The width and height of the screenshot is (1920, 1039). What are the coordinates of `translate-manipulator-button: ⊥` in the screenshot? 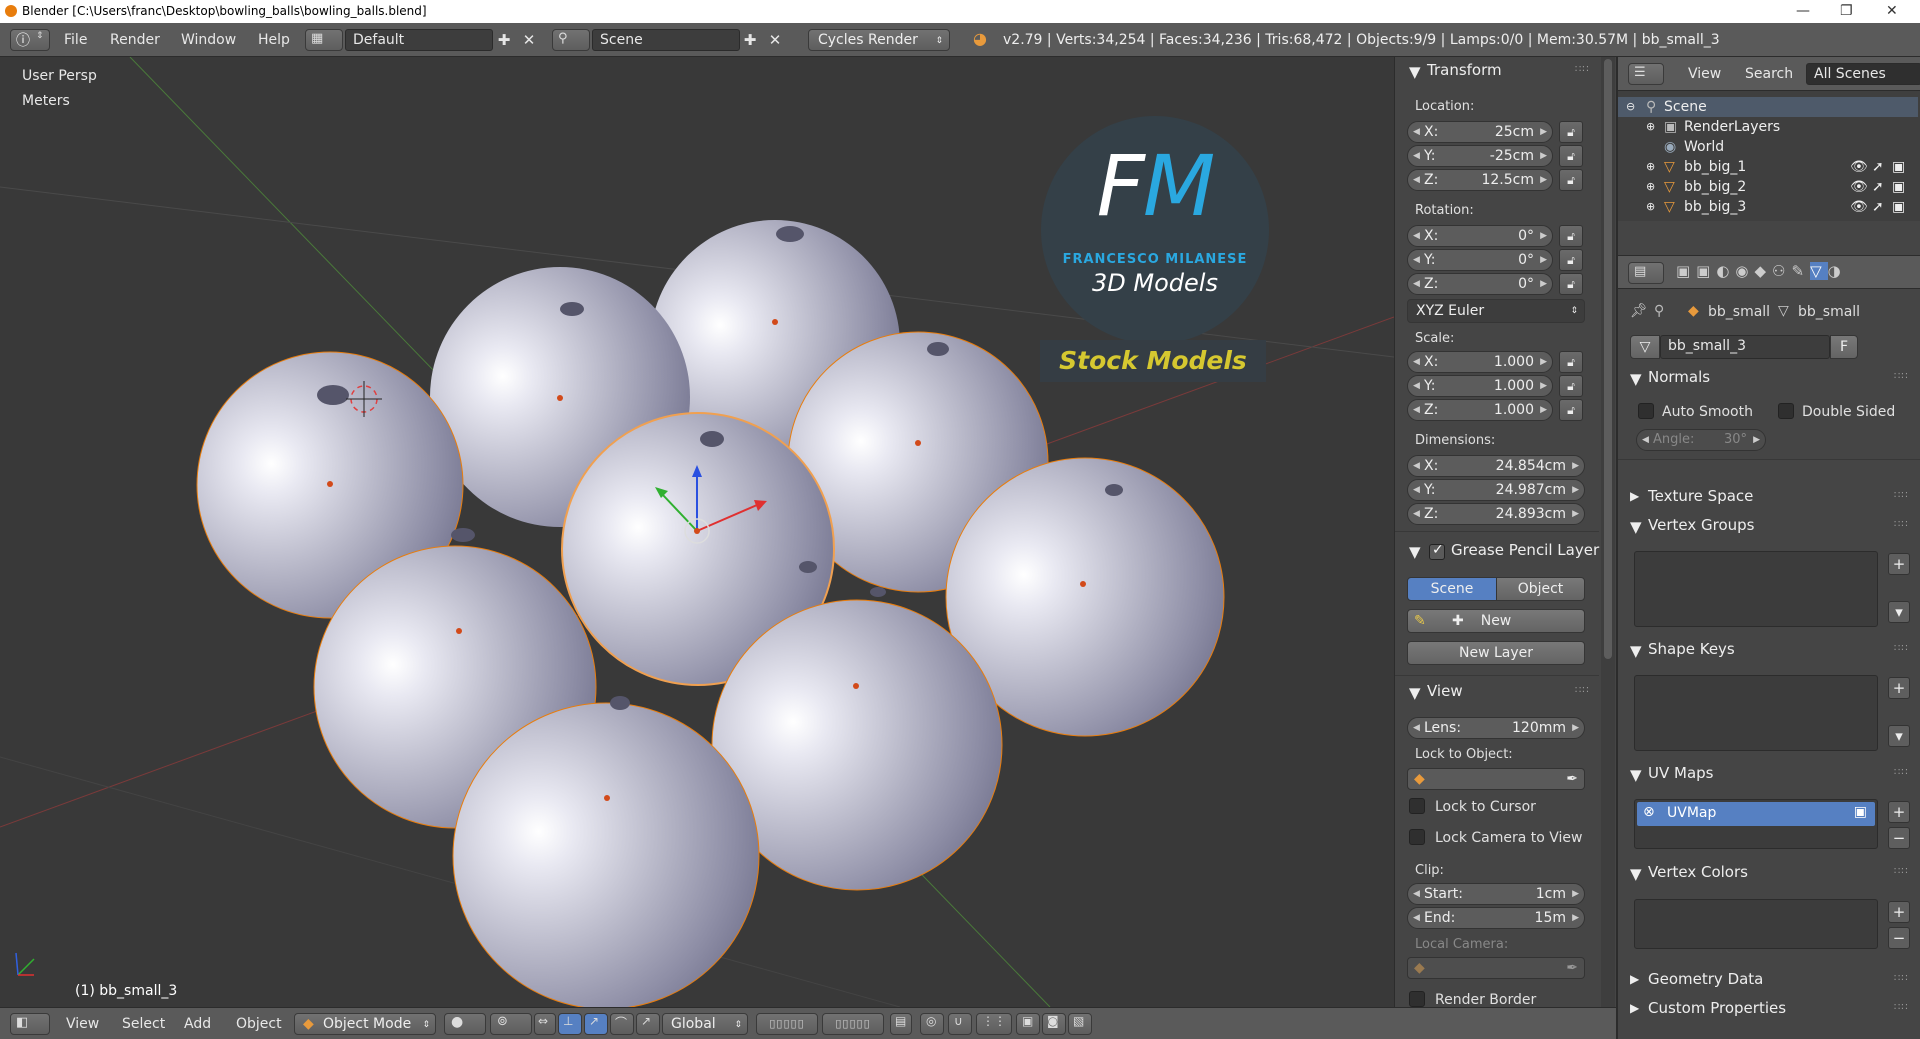 It's located at (570, 1024).